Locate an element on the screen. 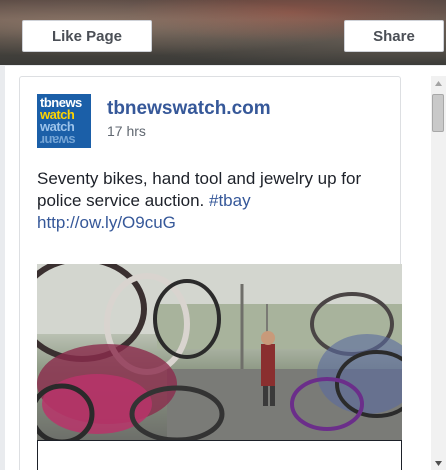  scroll-thumb is located at coordinates (438, 113).